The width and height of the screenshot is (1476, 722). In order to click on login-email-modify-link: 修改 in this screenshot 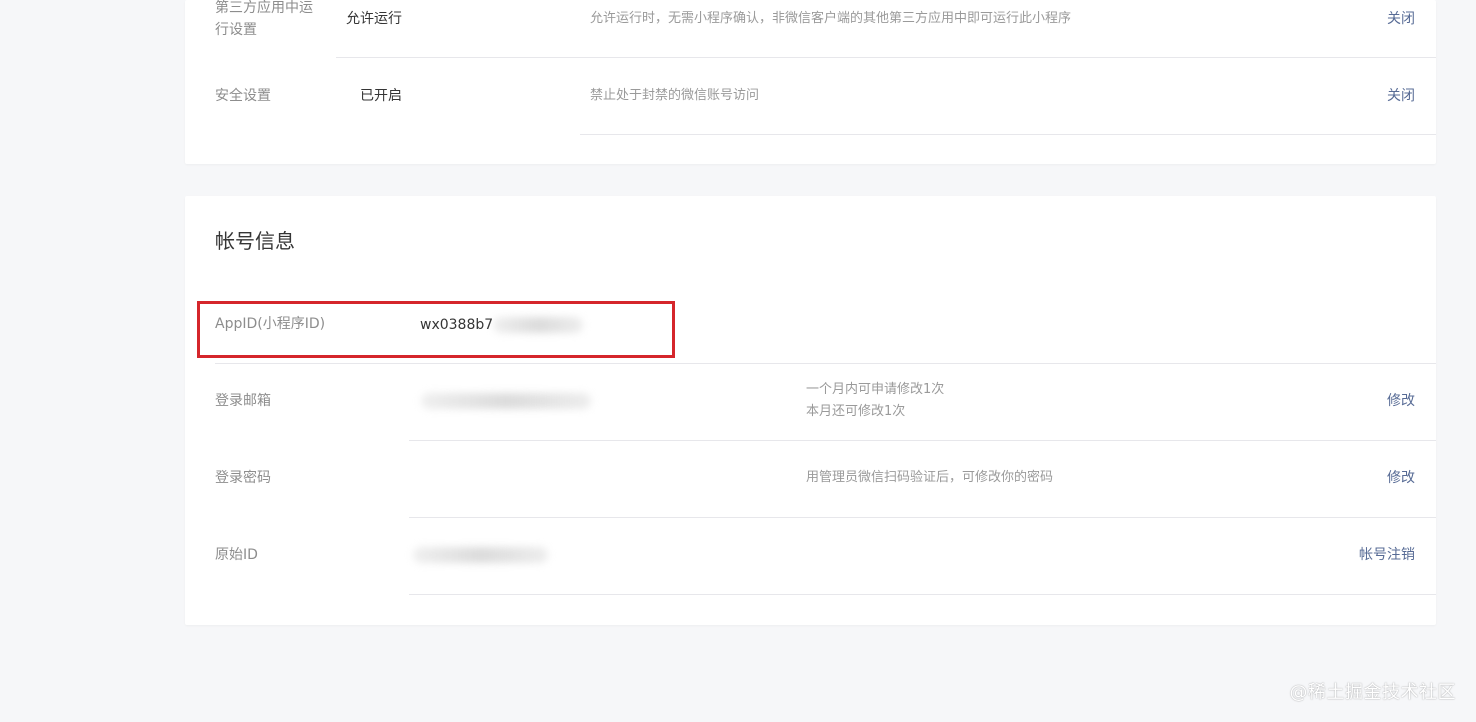, I will do `click(1401, 401)`.